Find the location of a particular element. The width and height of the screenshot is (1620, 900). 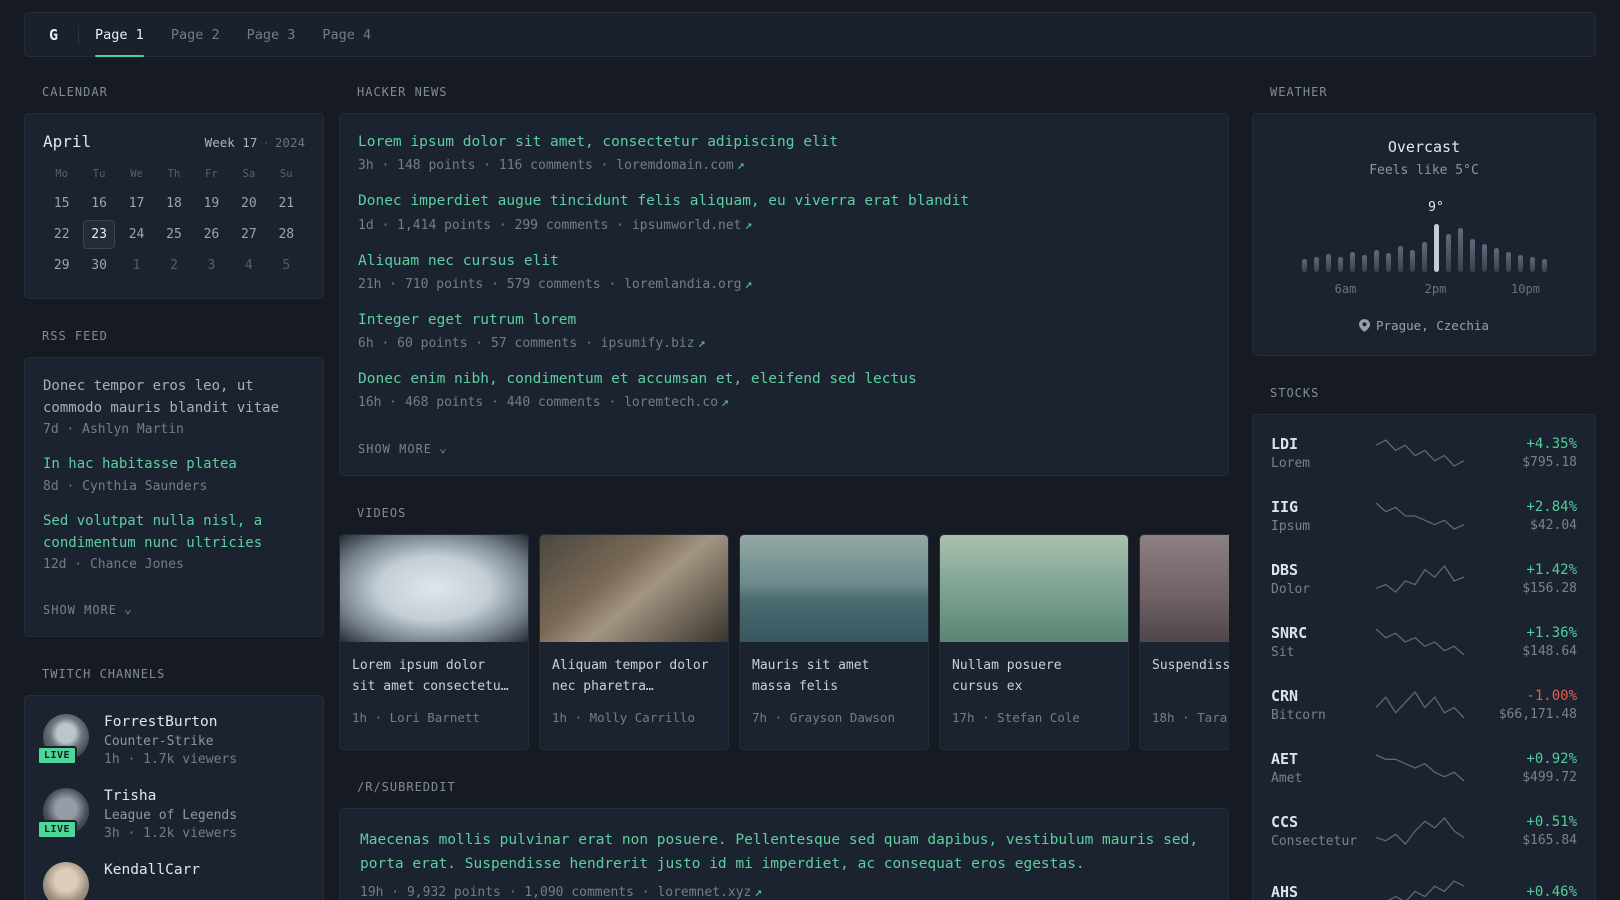

calendar-day: 27 is located at coordinates (249, 234).